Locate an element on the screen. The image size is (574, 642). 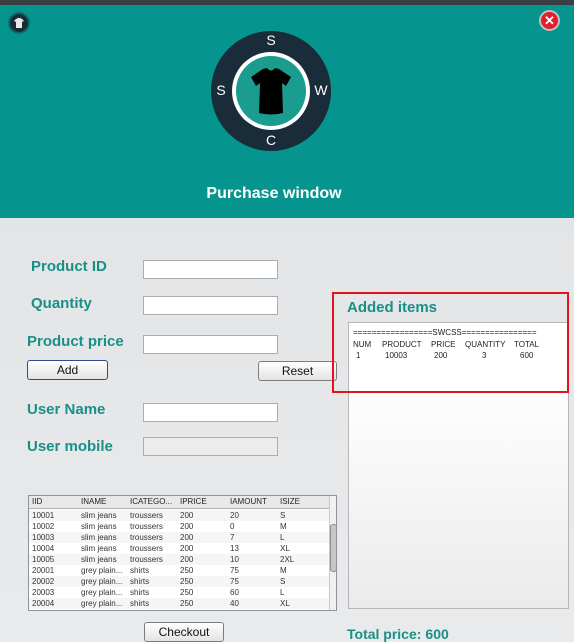
shirt-icon is located at coordinates (271, 91).